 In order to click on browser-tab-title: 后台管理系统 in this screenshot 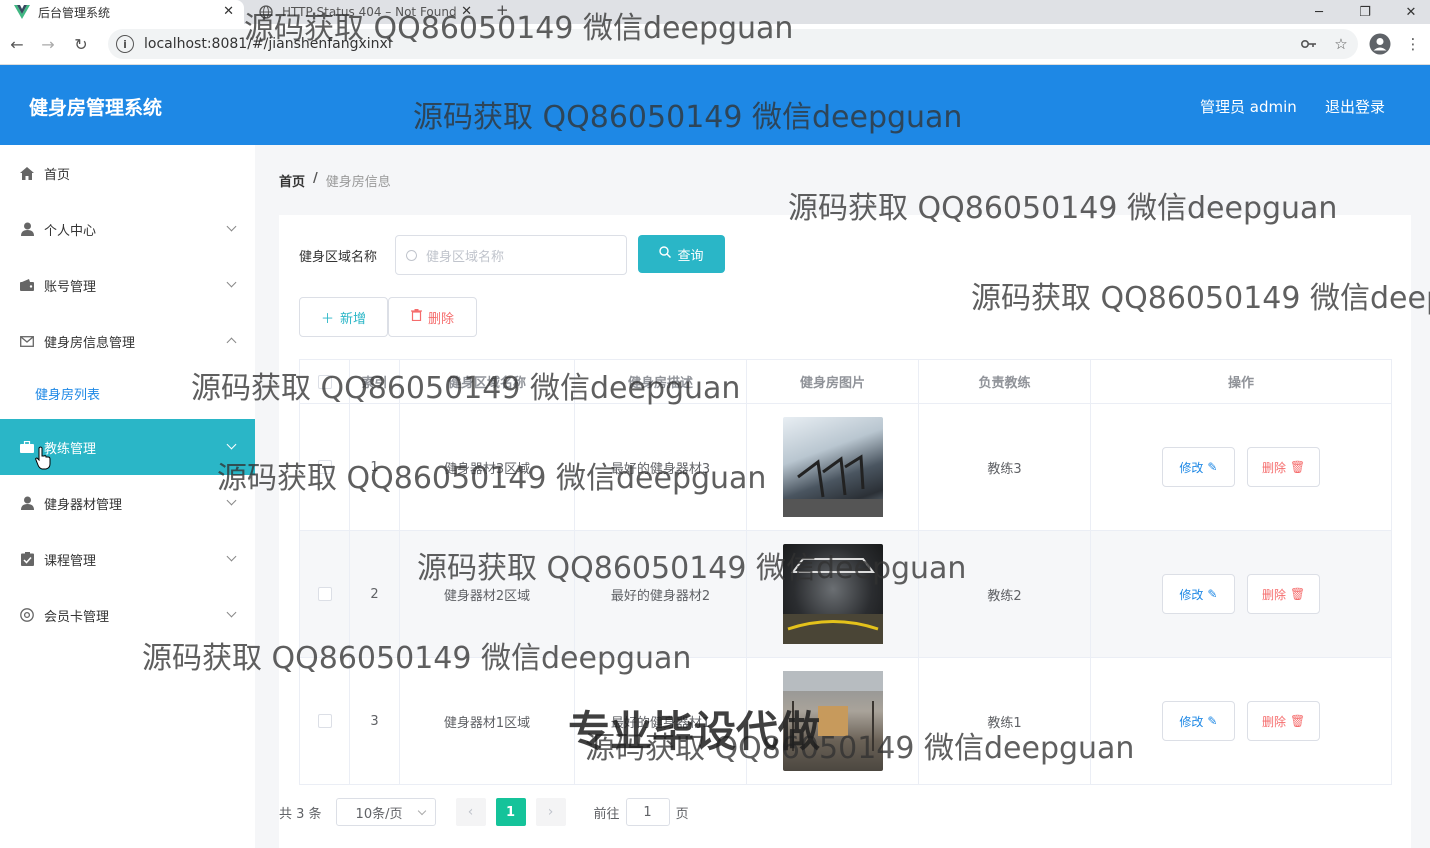, I will do `click(74, 12)`.